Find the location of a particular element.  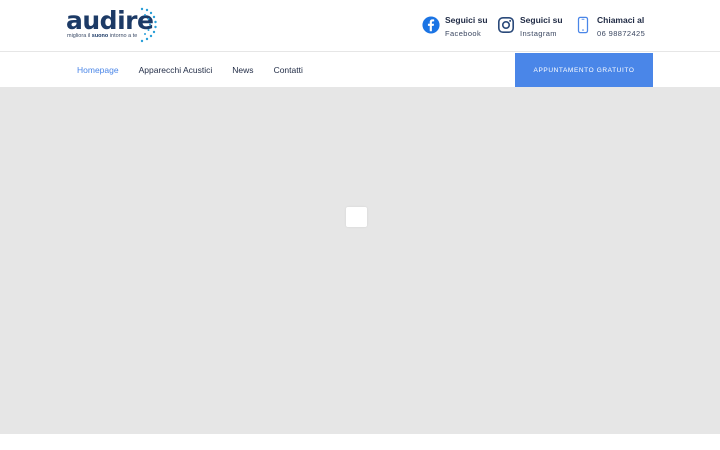

nav-item-news: News is located at coordinates (242, 70).